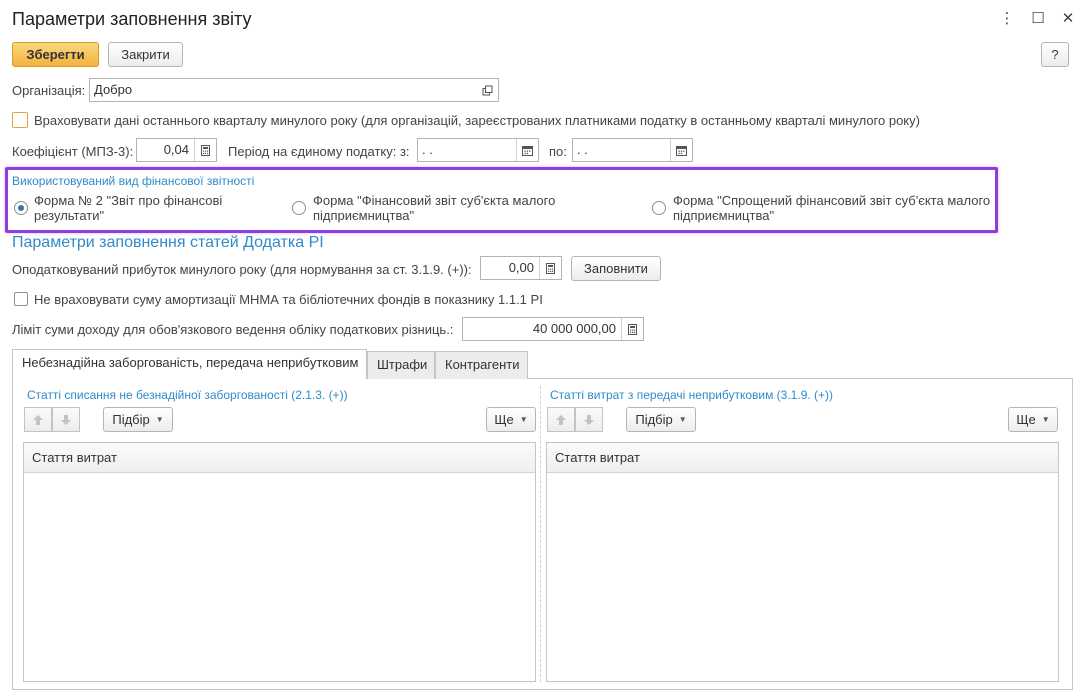 The height and width of the screenshot is (699, 1085). I want to click on period-to-label: по:, so click(558, 151).